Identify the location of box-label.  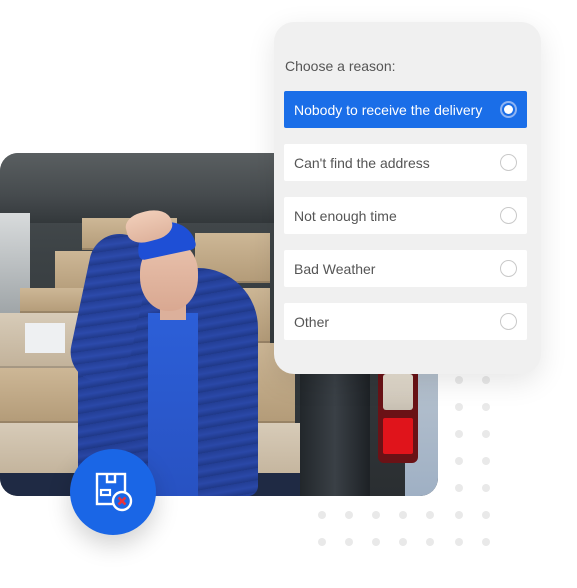
(45, 338).